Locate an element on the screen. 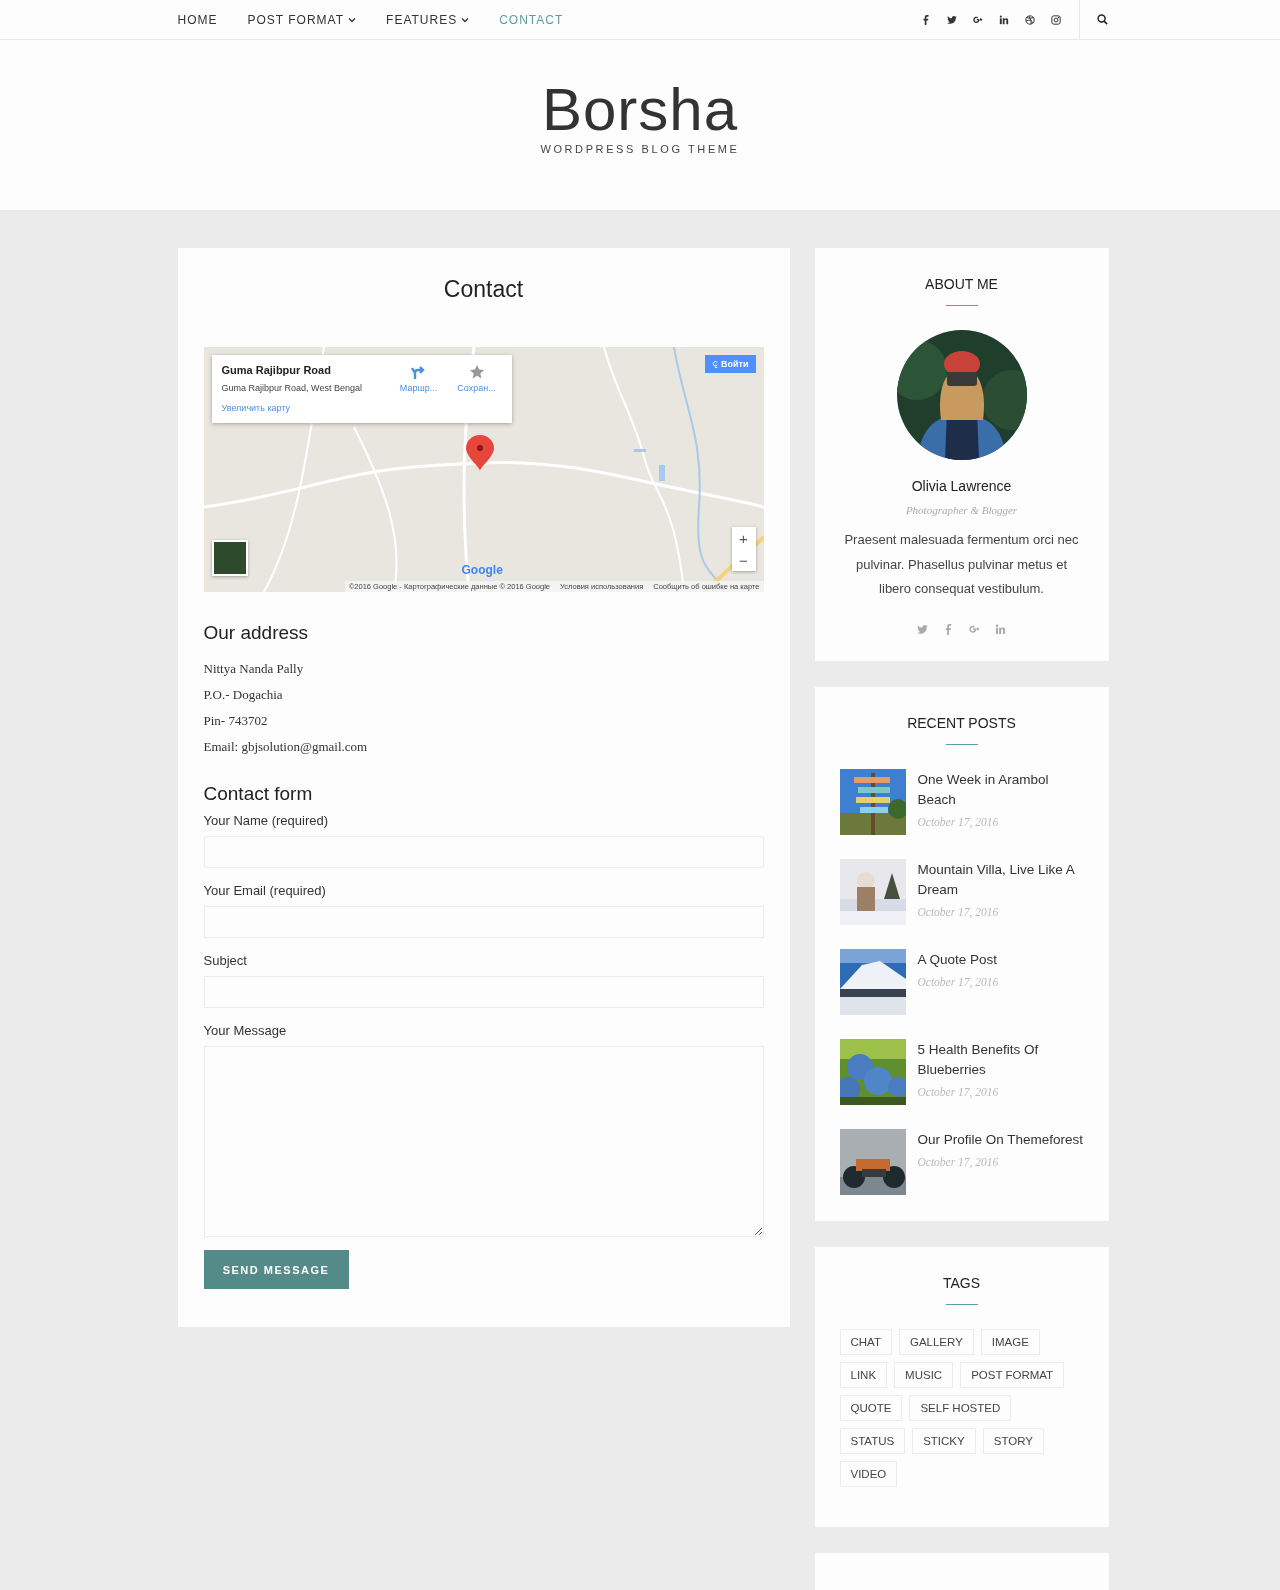 This screenshot has width=1280, height=1590. directions-icon is located at coordinates (418, 372).